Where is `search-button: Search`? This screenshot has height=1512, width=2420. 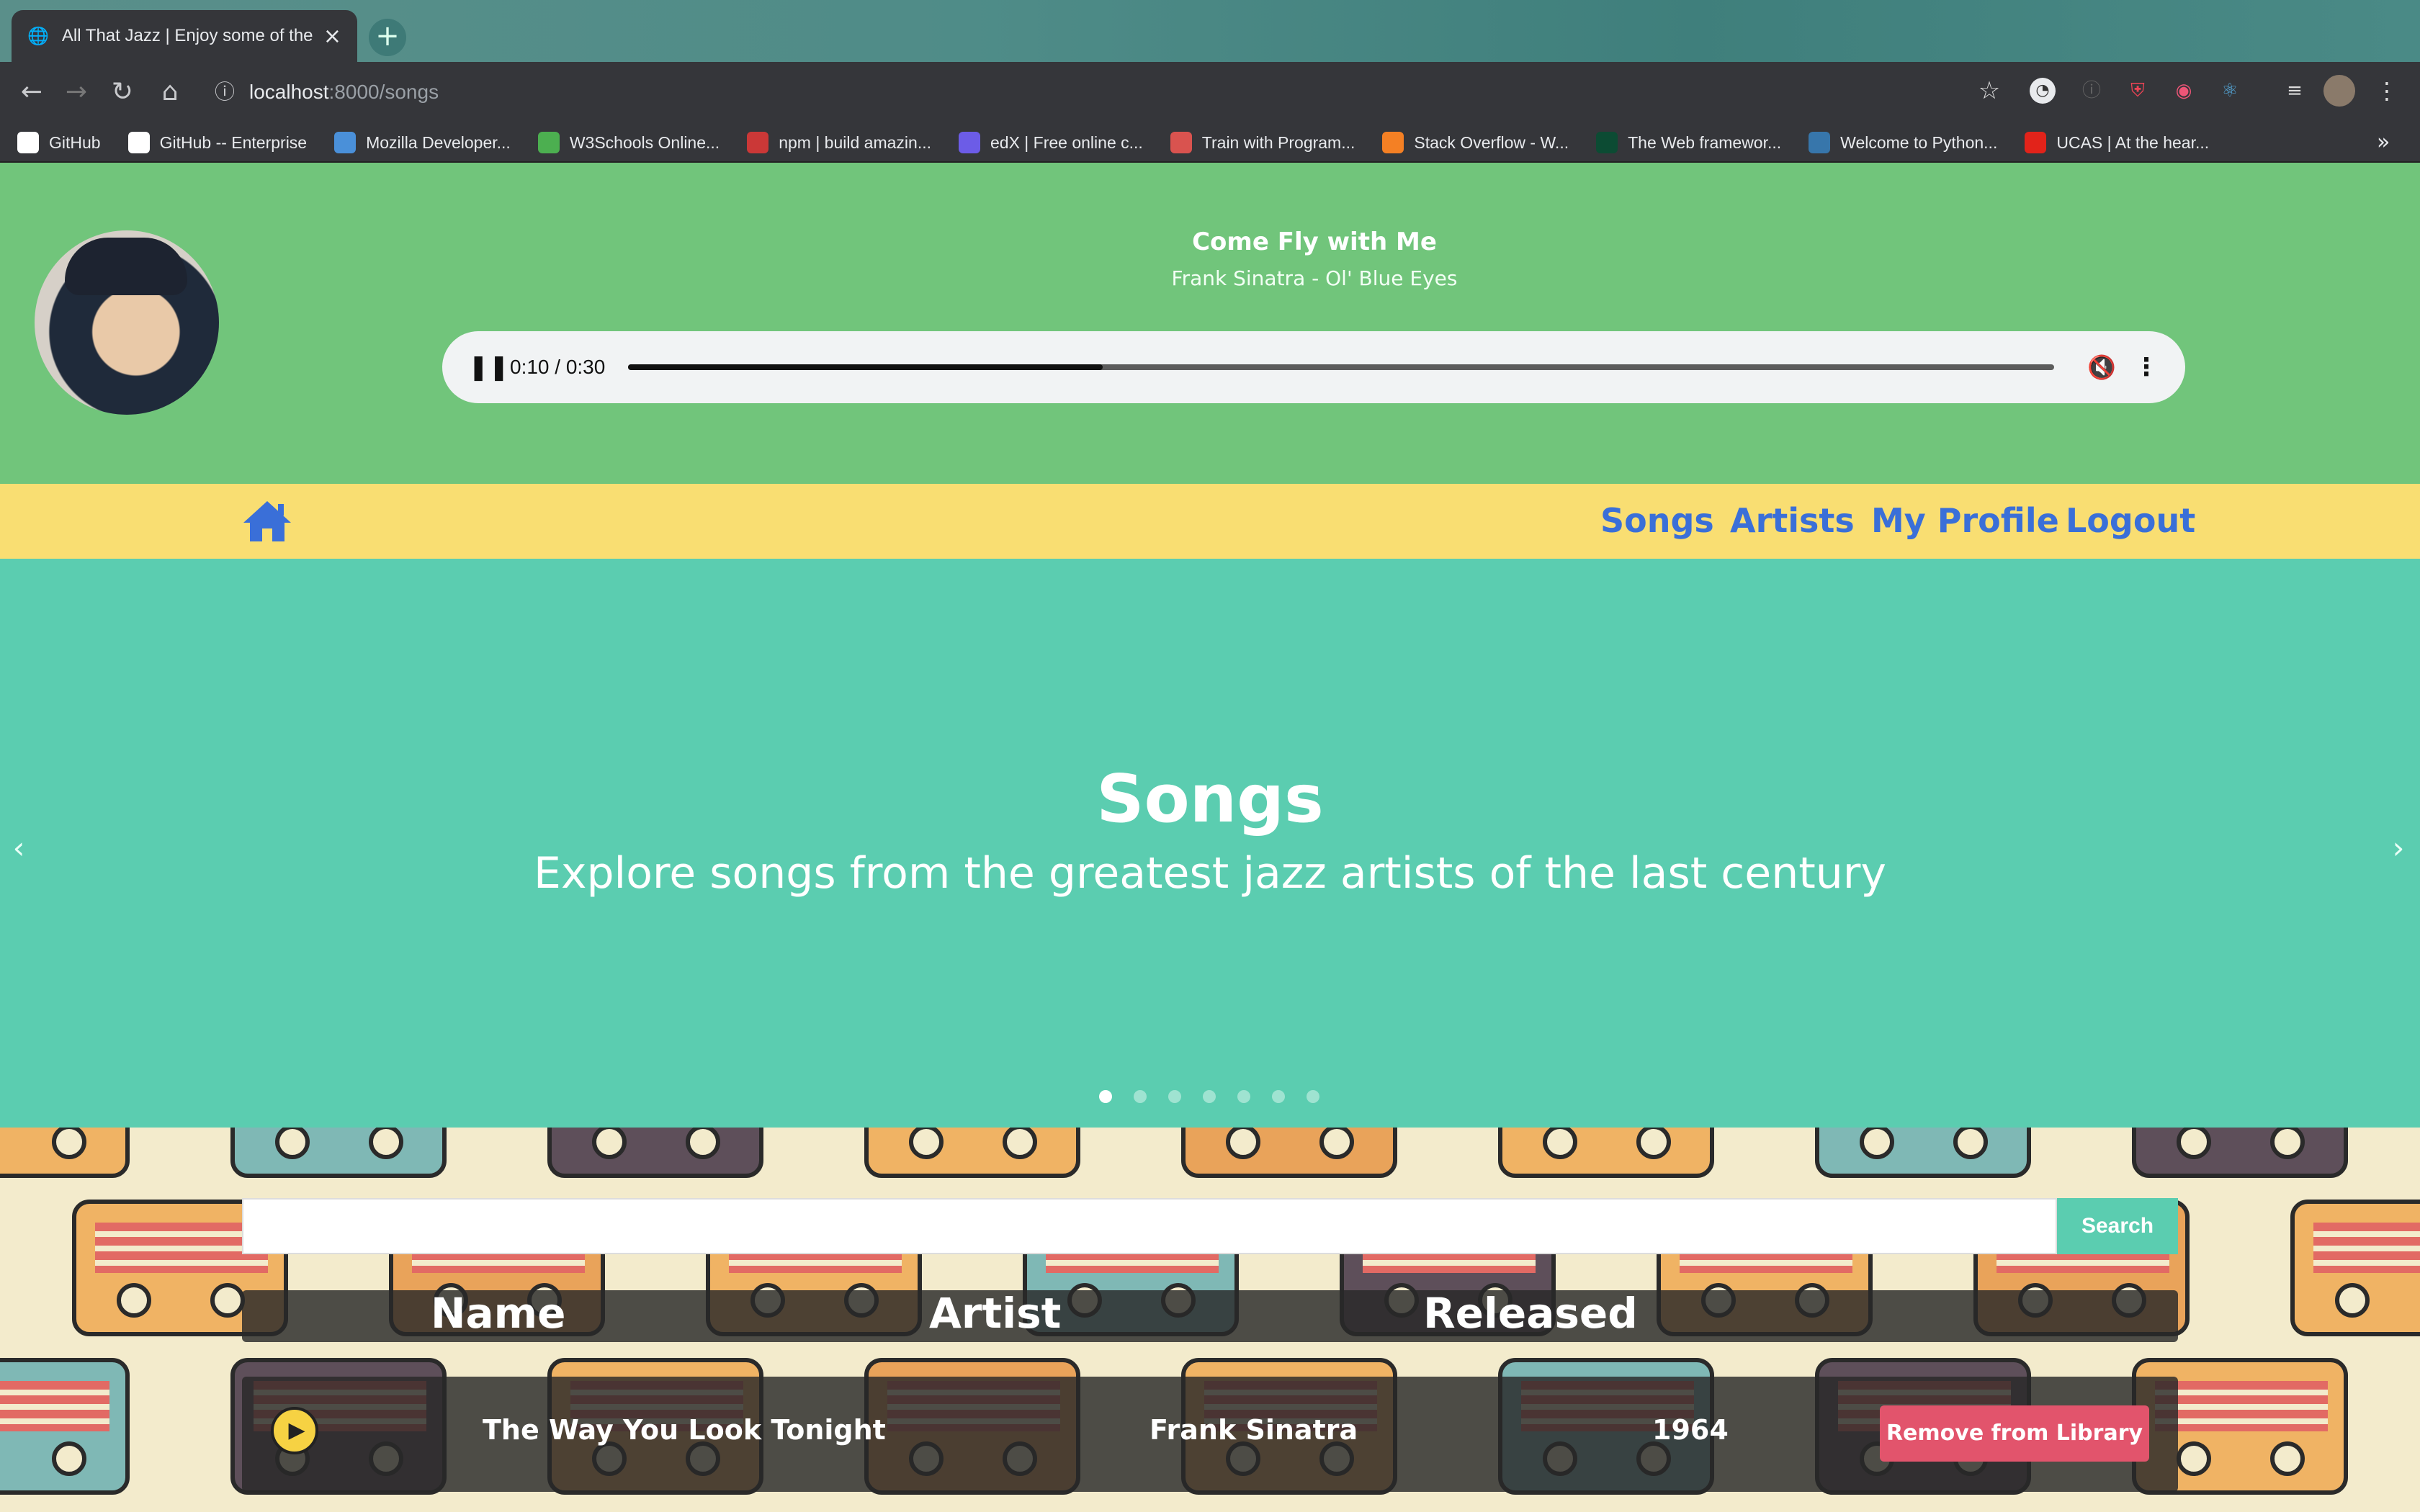
search-button: Search is located at coordinates (2117, 1226).